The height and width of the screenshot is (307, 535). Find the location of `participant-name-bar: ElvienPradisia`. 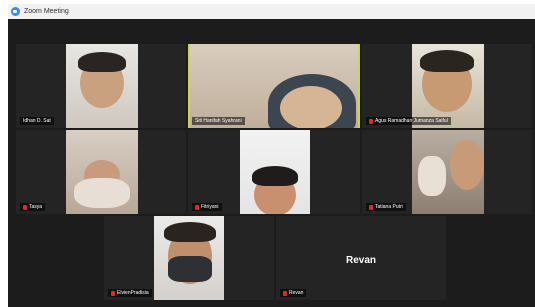

participant-name-bar: ElvienPradisia is located at coordinates (130, 293).